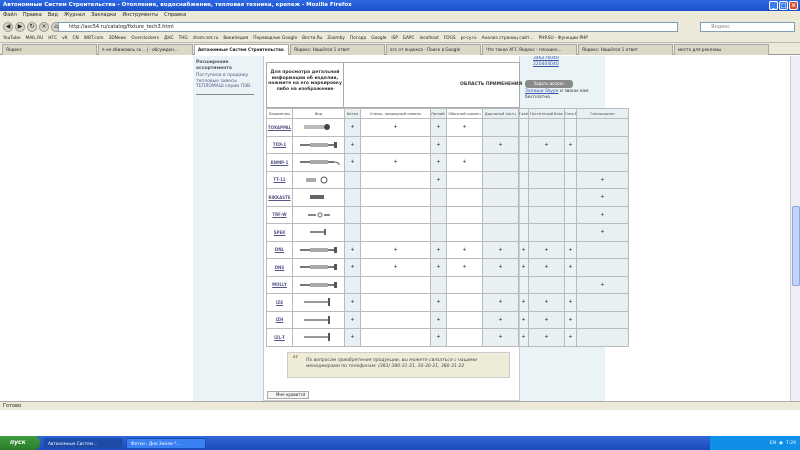  Describe the element at coordinates (94, 38) in the screenshot. I see `bookmark-item: WBT.com` at that location.